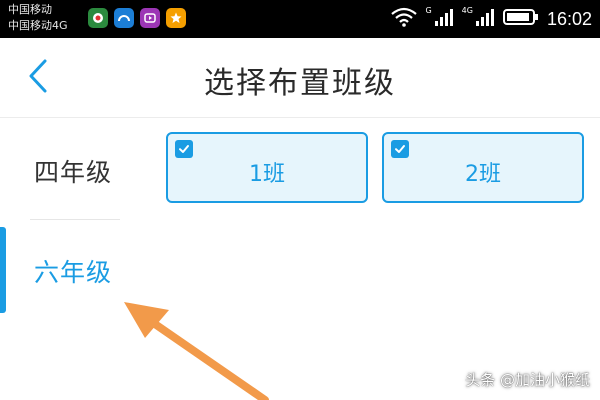  Describe the element at coordinates (124, 18) in the screenshot. I see `browser-app-icon` at that location.